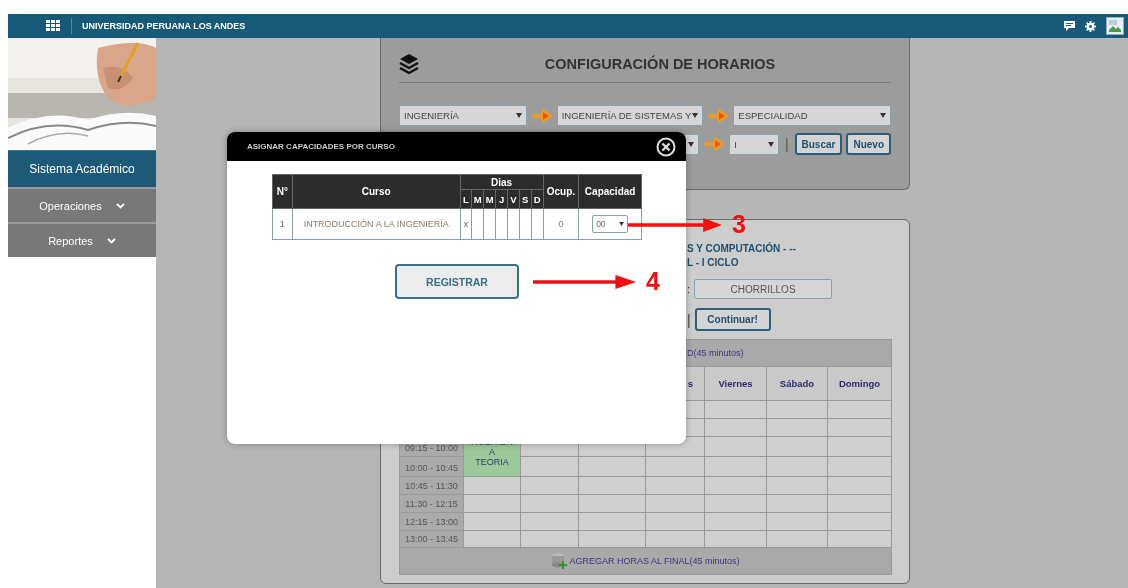 The height and width of the screenshot is (588, 1128). I want to click on field-label: :, so click(689, 289).